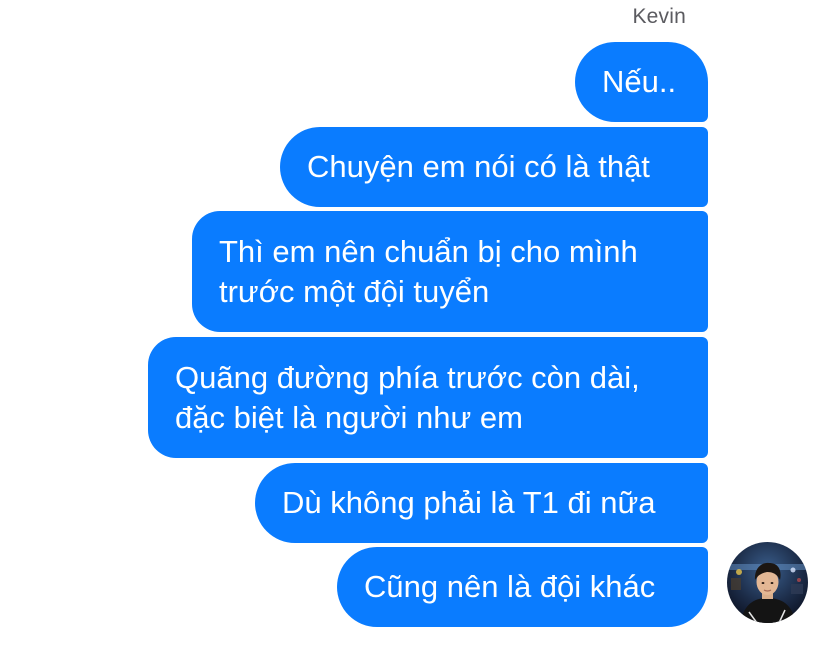  Describe the element at coordinates (478, 166) in the screenshot. I see `message-text: Chuyện em nói có là thật` at that location.